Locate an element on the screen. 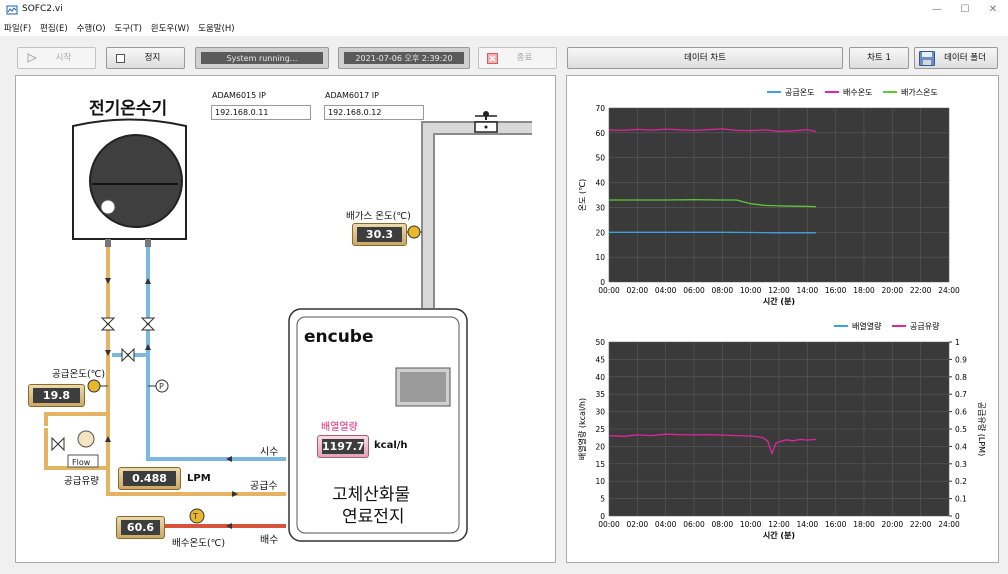  y-tick-label: 5 is located at coordinates (602, 499).